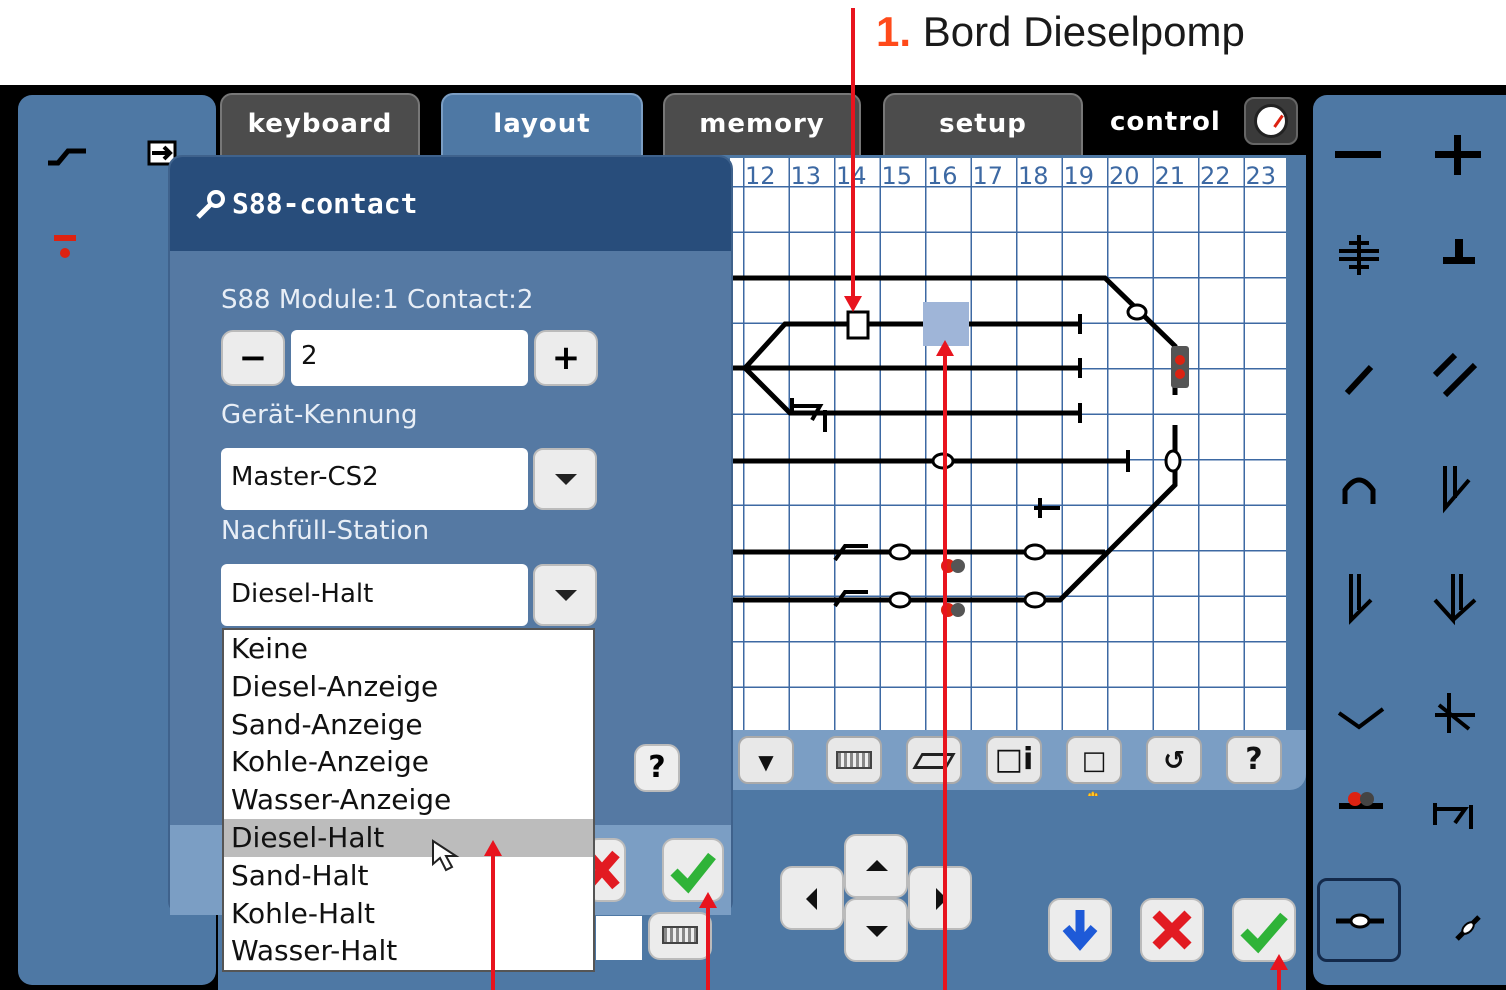 This screenshot has width=1506, height=990. Describe the element at coordinates (1261, 176) in the screenshot. I see `column-number: 23` at that location.